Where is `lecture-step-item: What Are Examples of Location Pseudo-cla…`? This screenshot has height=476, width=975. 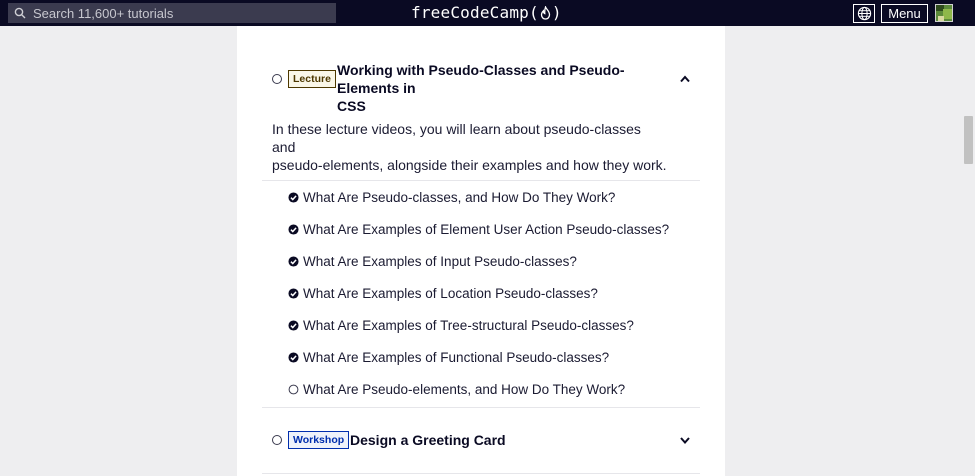 lecture-step-item: What Are Examples of Location Pseudo-cla… is located at coordinates (443, 293).